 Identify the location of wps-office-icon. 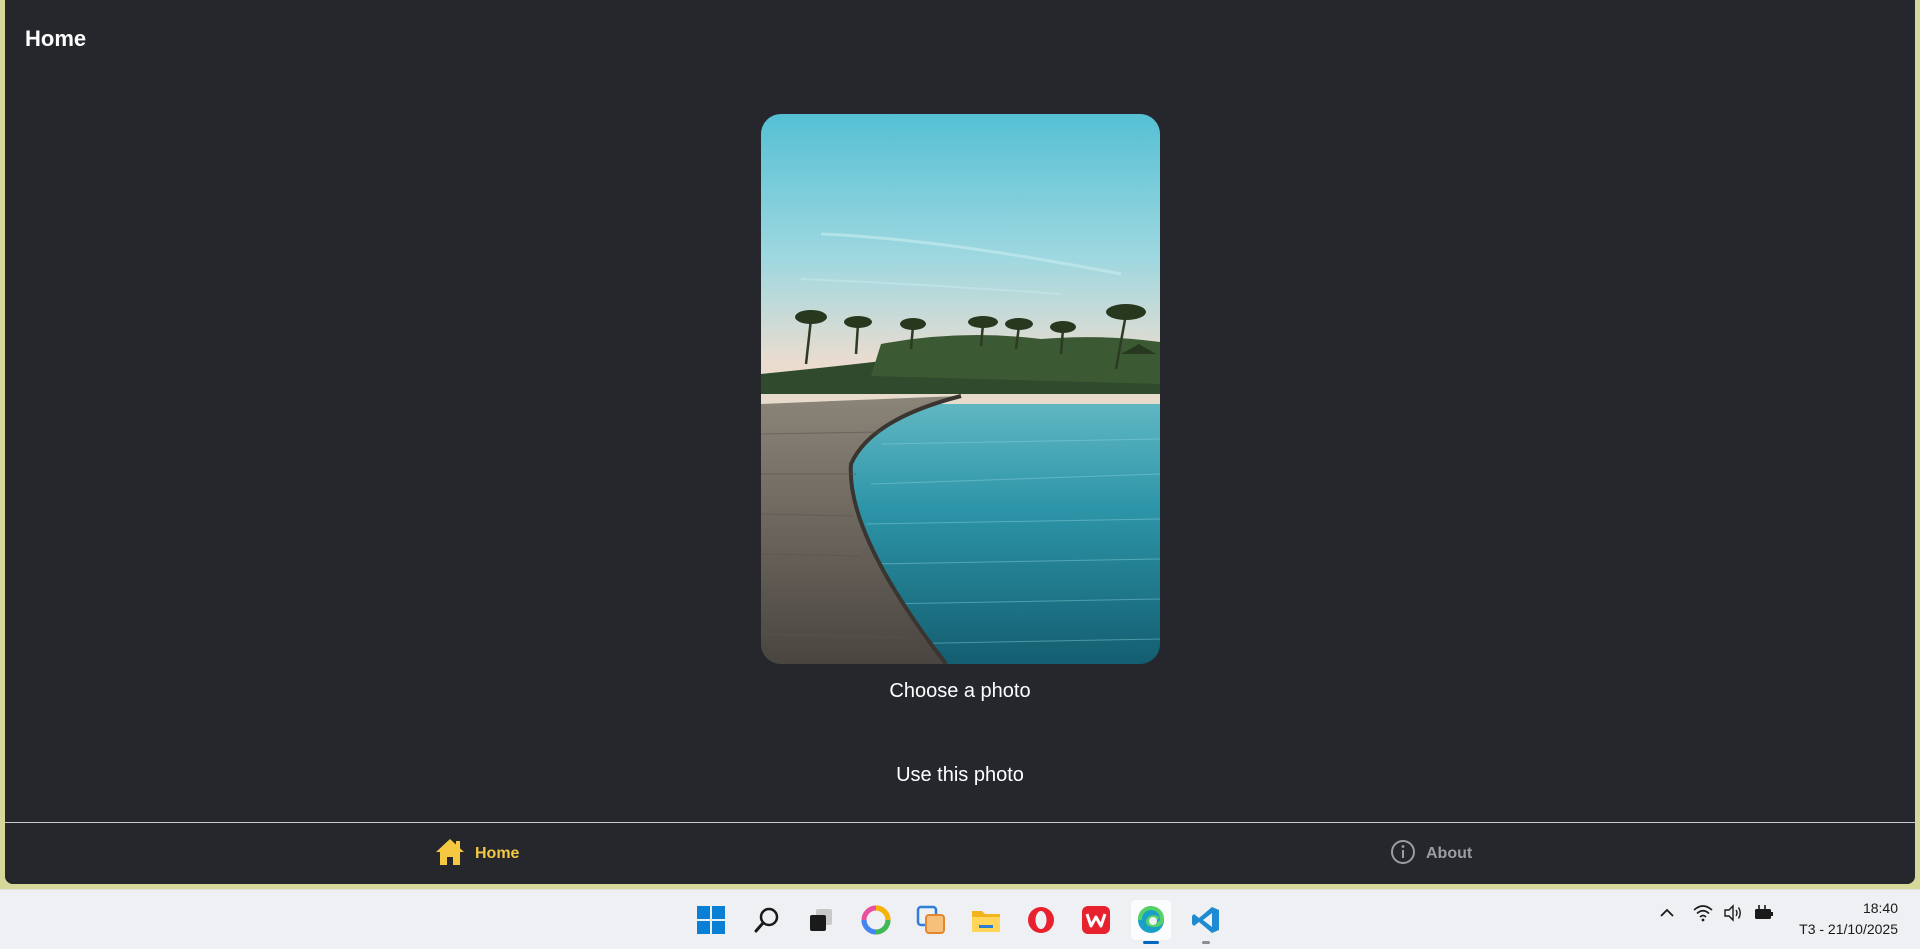
(1096, 920).